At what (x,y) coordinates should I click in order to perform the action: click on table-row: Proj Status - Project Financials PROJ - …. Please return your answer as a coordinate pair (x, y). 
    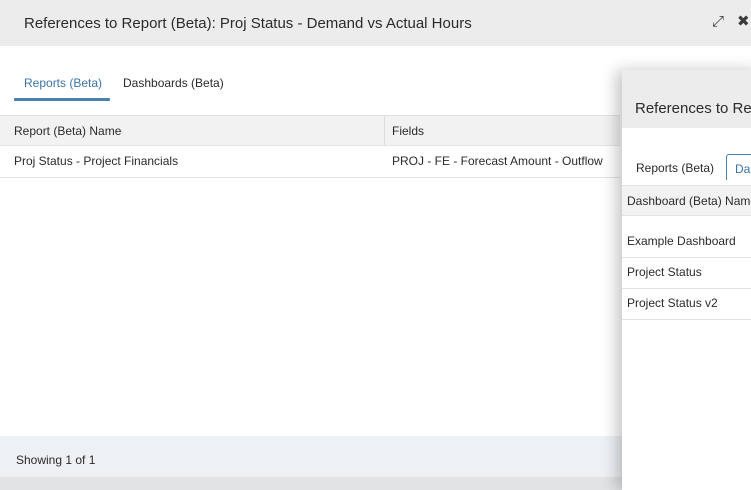
    Looking at the image, I should click on (310, 162).